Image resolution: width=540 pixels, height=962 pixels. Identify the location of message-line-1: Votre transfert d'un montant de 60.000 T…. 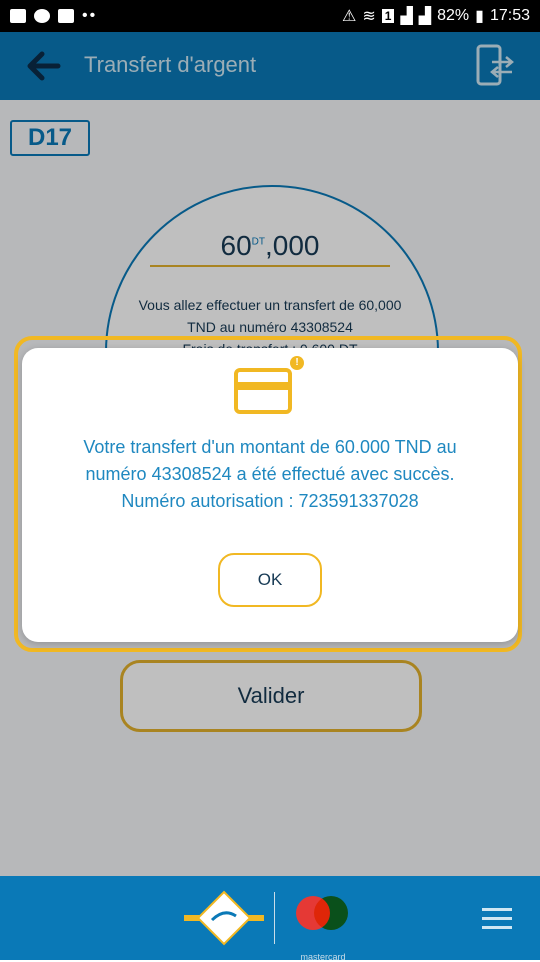
(270, 447).